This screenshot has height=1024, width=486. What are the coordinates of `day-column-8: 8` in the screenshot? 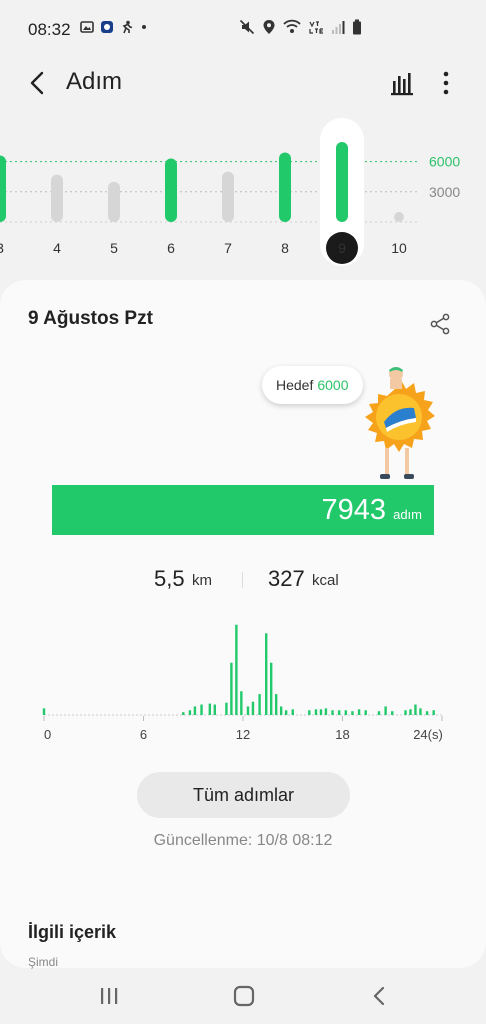 It's located at (285, 204).